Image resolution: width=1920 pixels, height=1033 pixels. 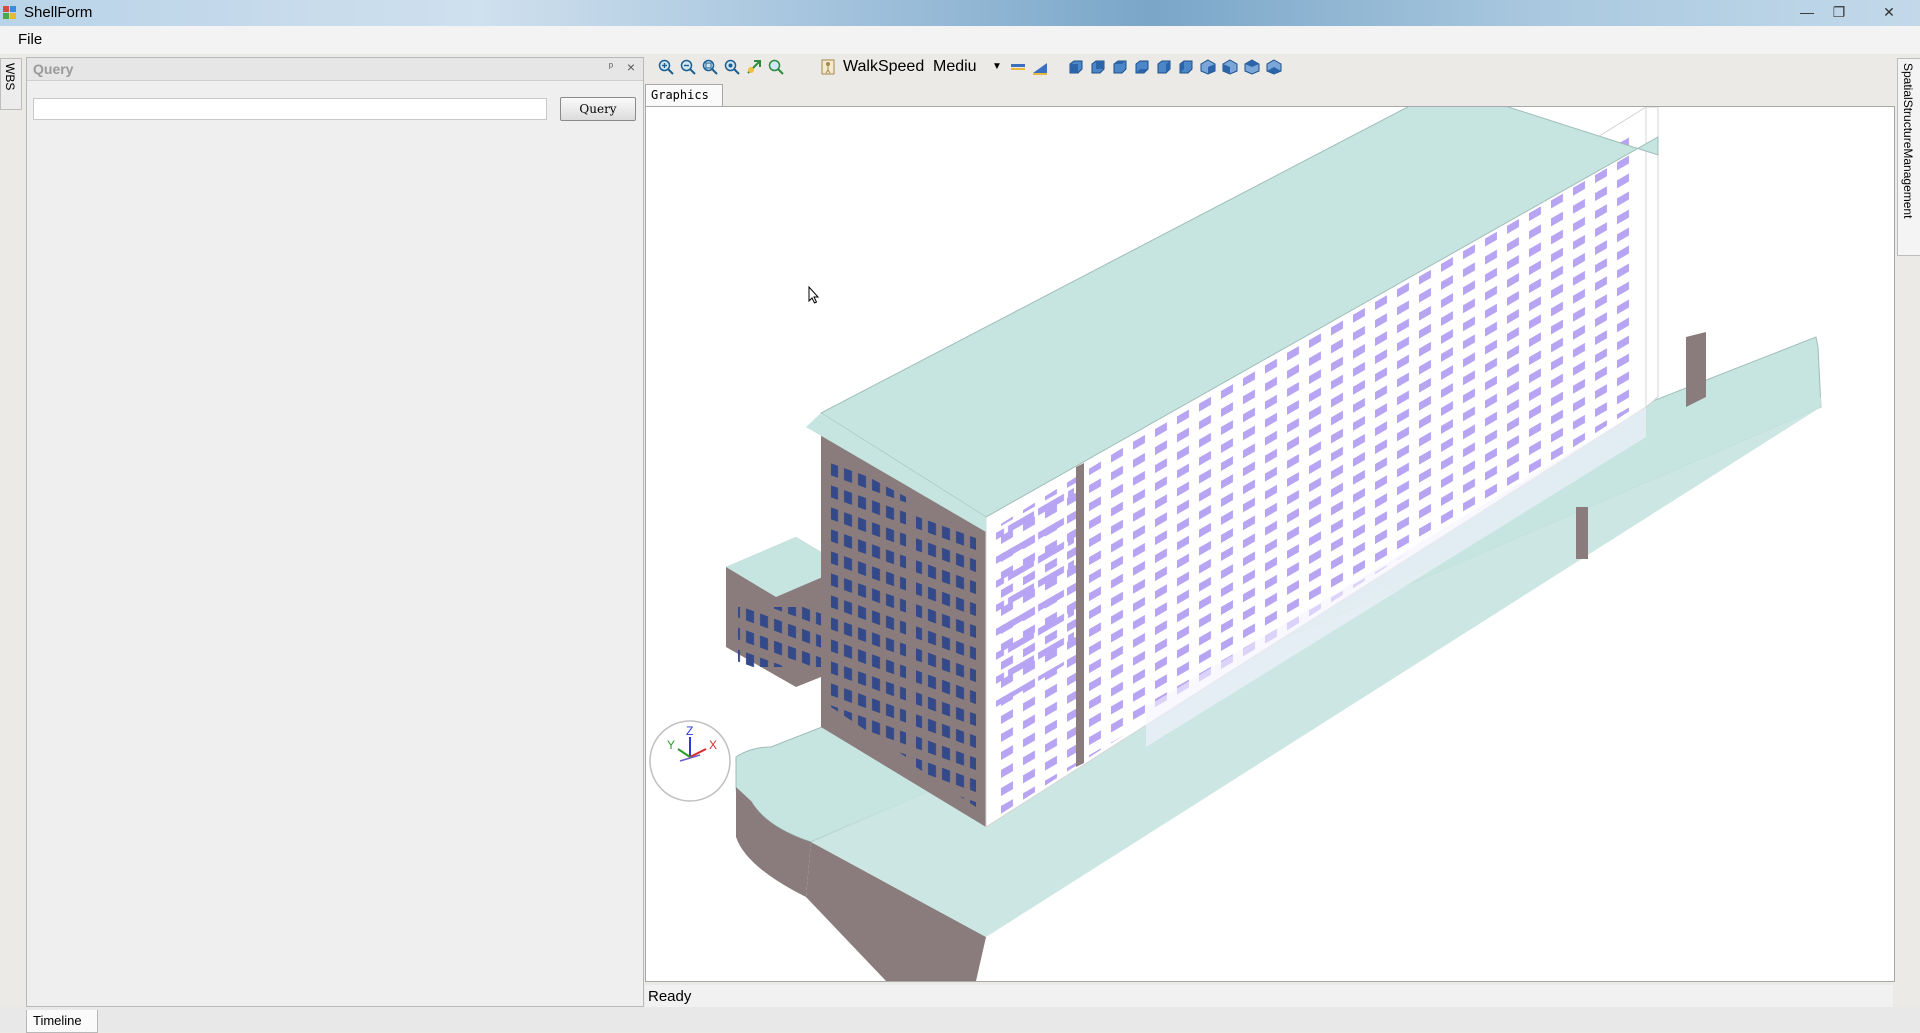 I want to click on view-top-icon, so click(x=1120, y=67).